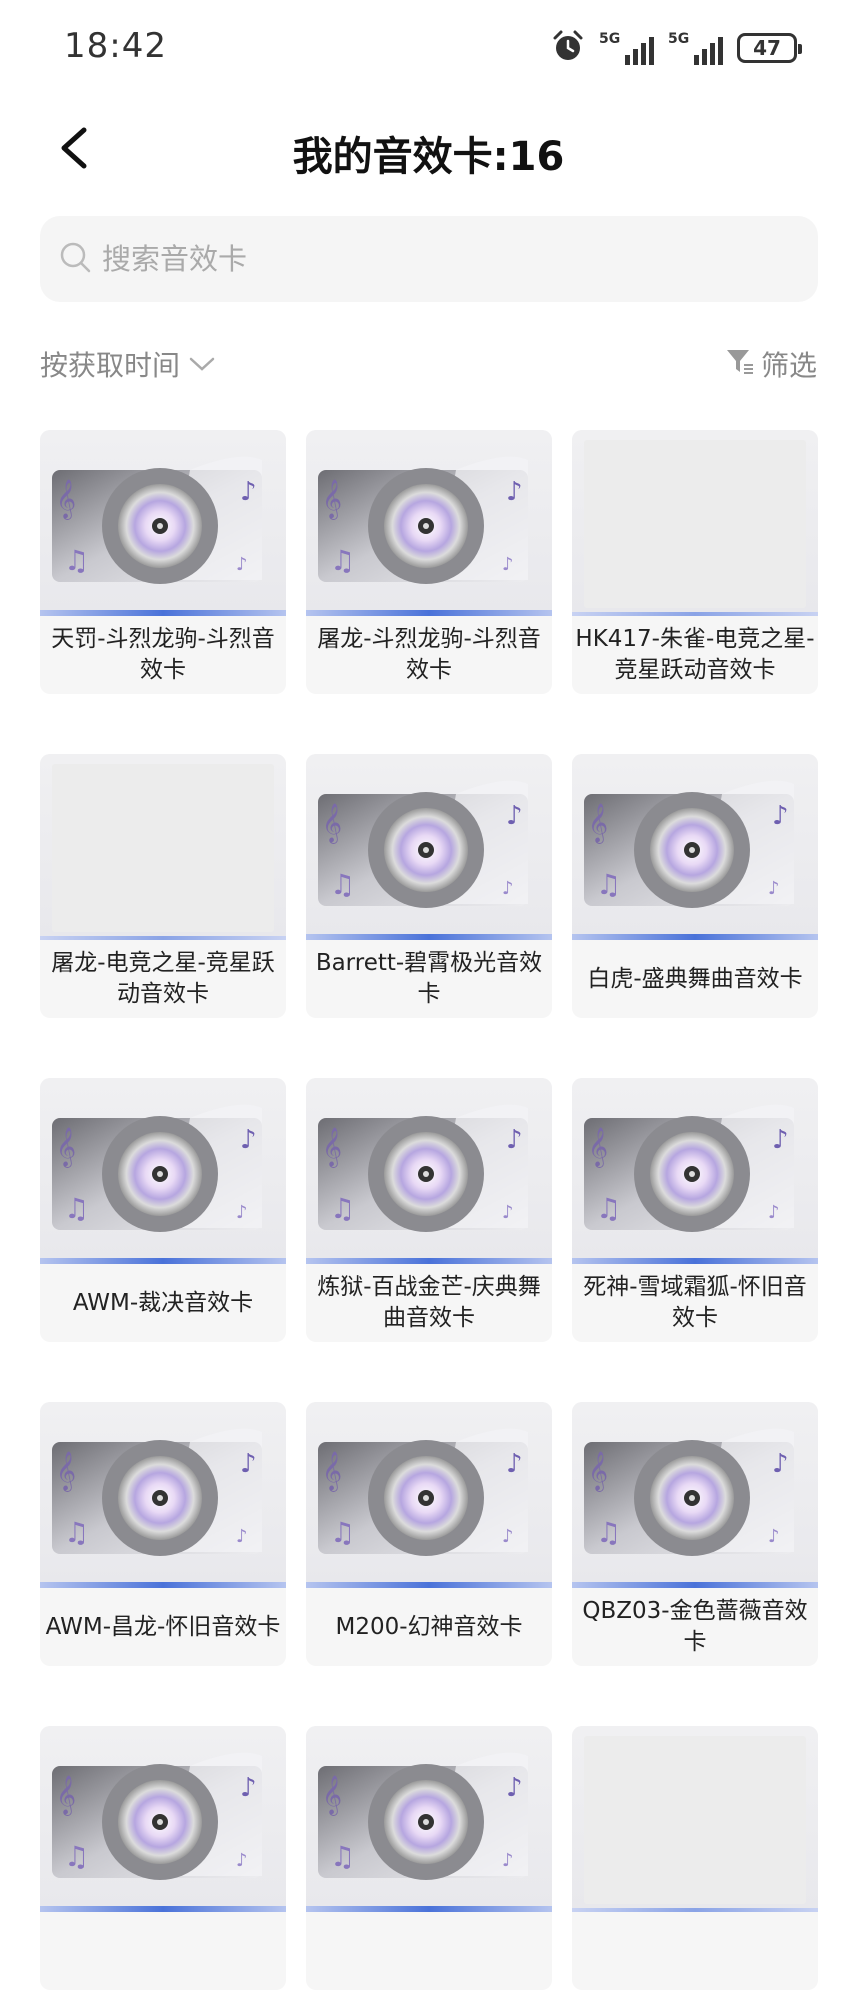 Image resolution: width=857 pixels, height=1990 pixels. I want to click on app-header: 我的音效卡:16, so click(428, 150).